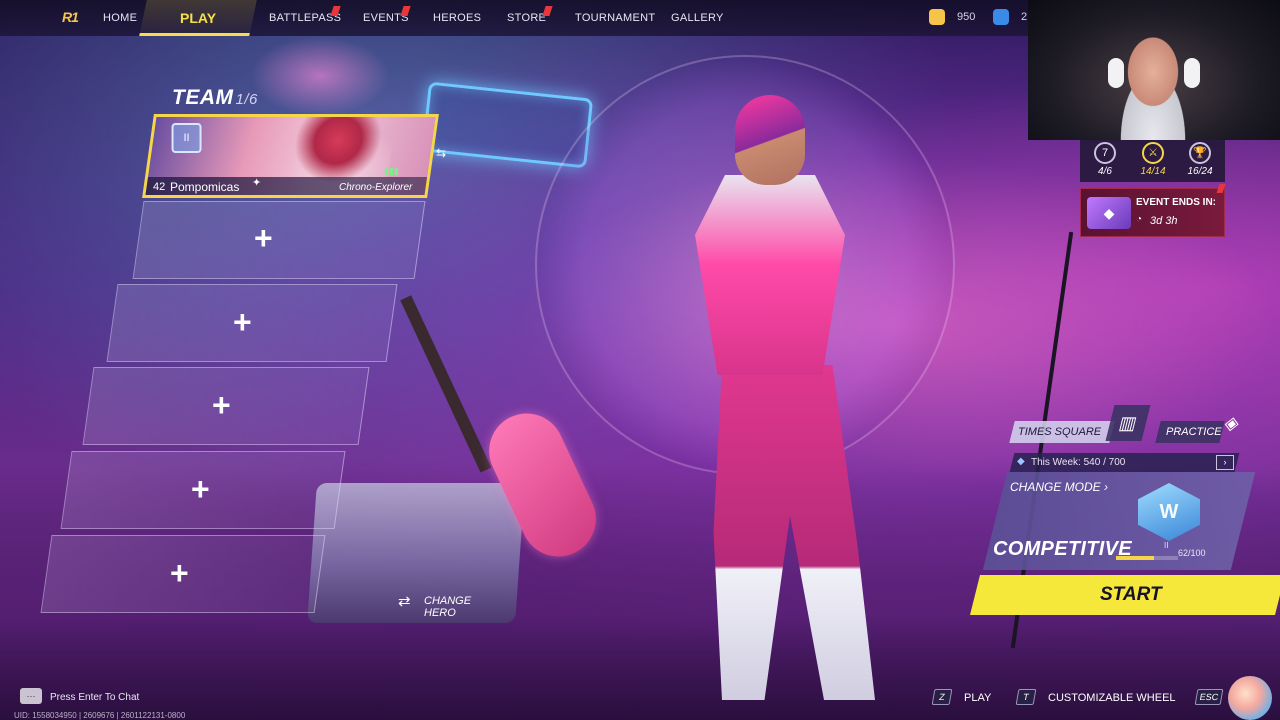 The height and width of the screenshot is (720, 1280). I want to click on game-logo: R1, so click(80, 18).